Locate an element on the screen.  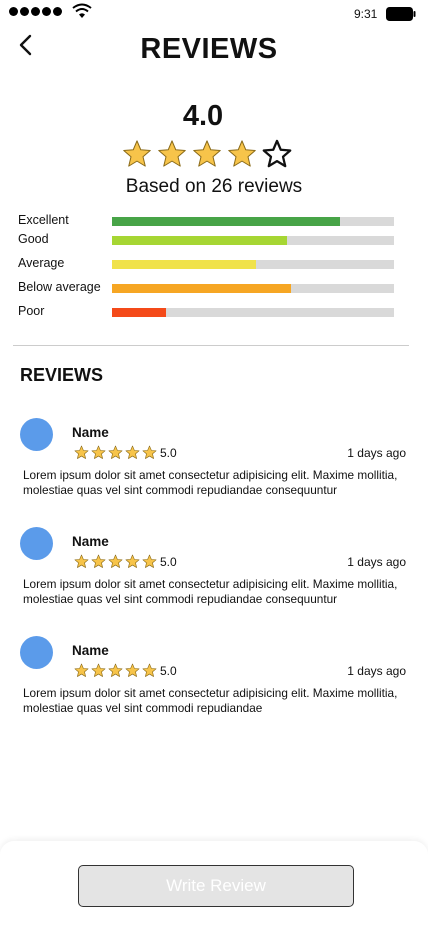
average-rating: 4.0 is located at coordinates (203, 116).